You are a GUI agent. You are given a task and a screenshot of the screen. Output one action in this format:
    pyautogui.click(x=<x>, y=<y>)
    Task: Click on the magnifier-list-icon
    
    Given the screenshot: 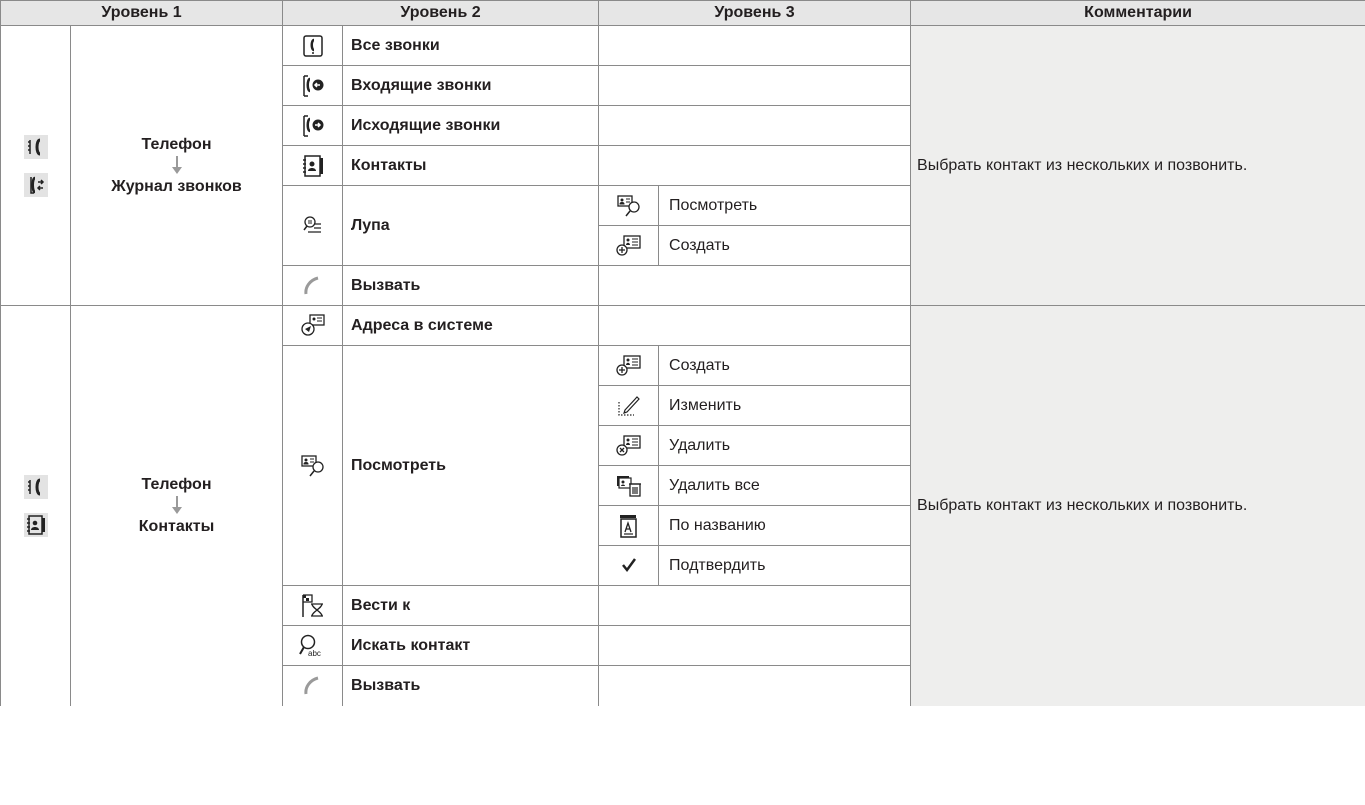 What is the action you would take?
    pyautogui.click(x=313, y=225)
    